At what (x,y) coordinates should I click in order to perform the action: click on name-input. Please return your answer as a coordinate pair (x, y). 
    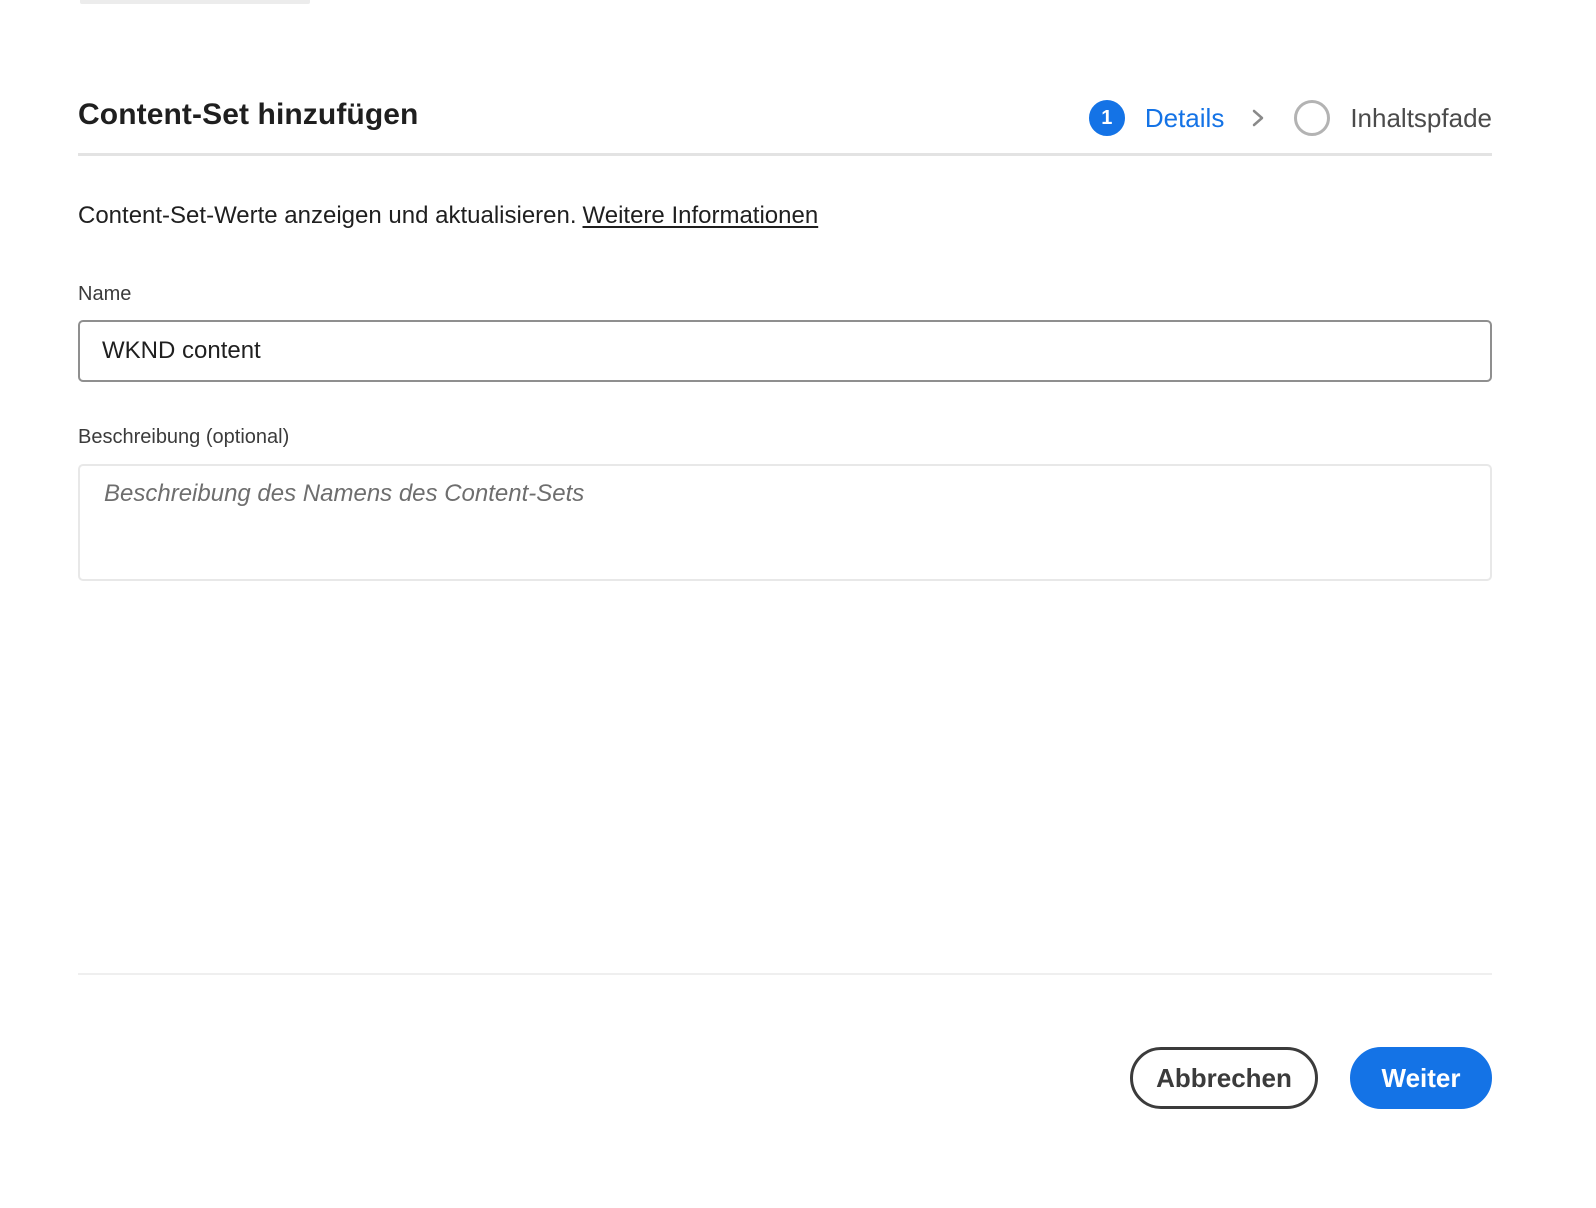
    Looking at the image, I should click on (785, 351).